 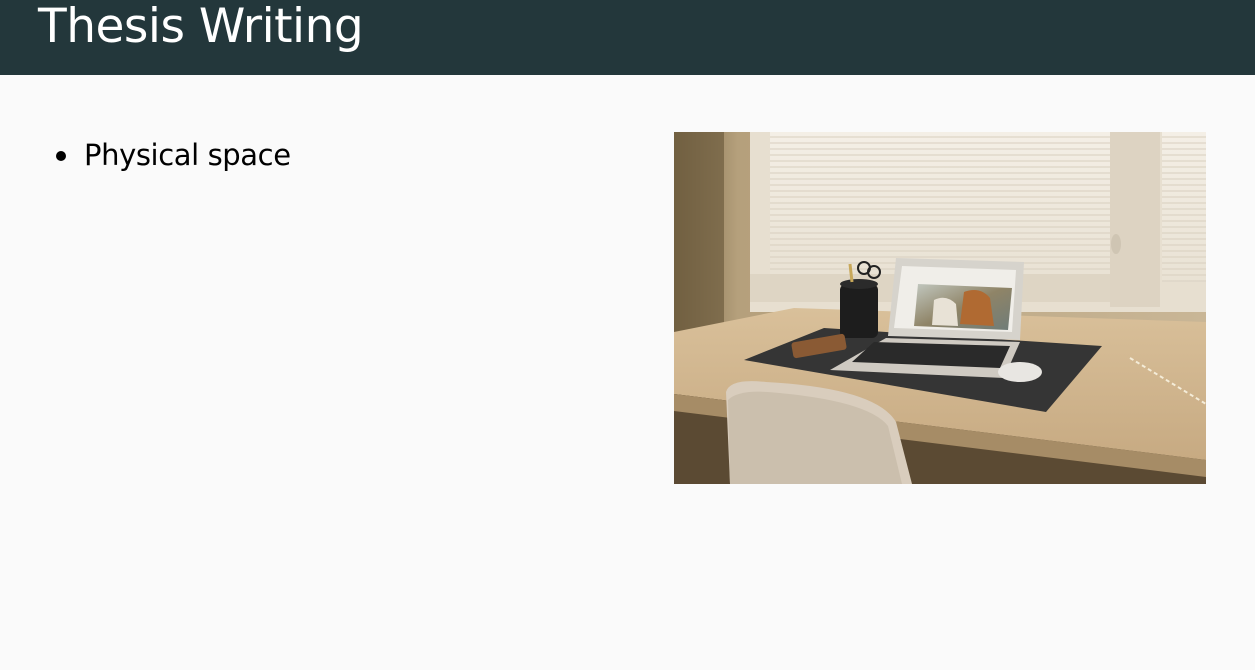 What do you see at coordinates (627, 37) in the screenshot?
I see `slide-header: Thesis Writing` at bounding box center [627, 37].